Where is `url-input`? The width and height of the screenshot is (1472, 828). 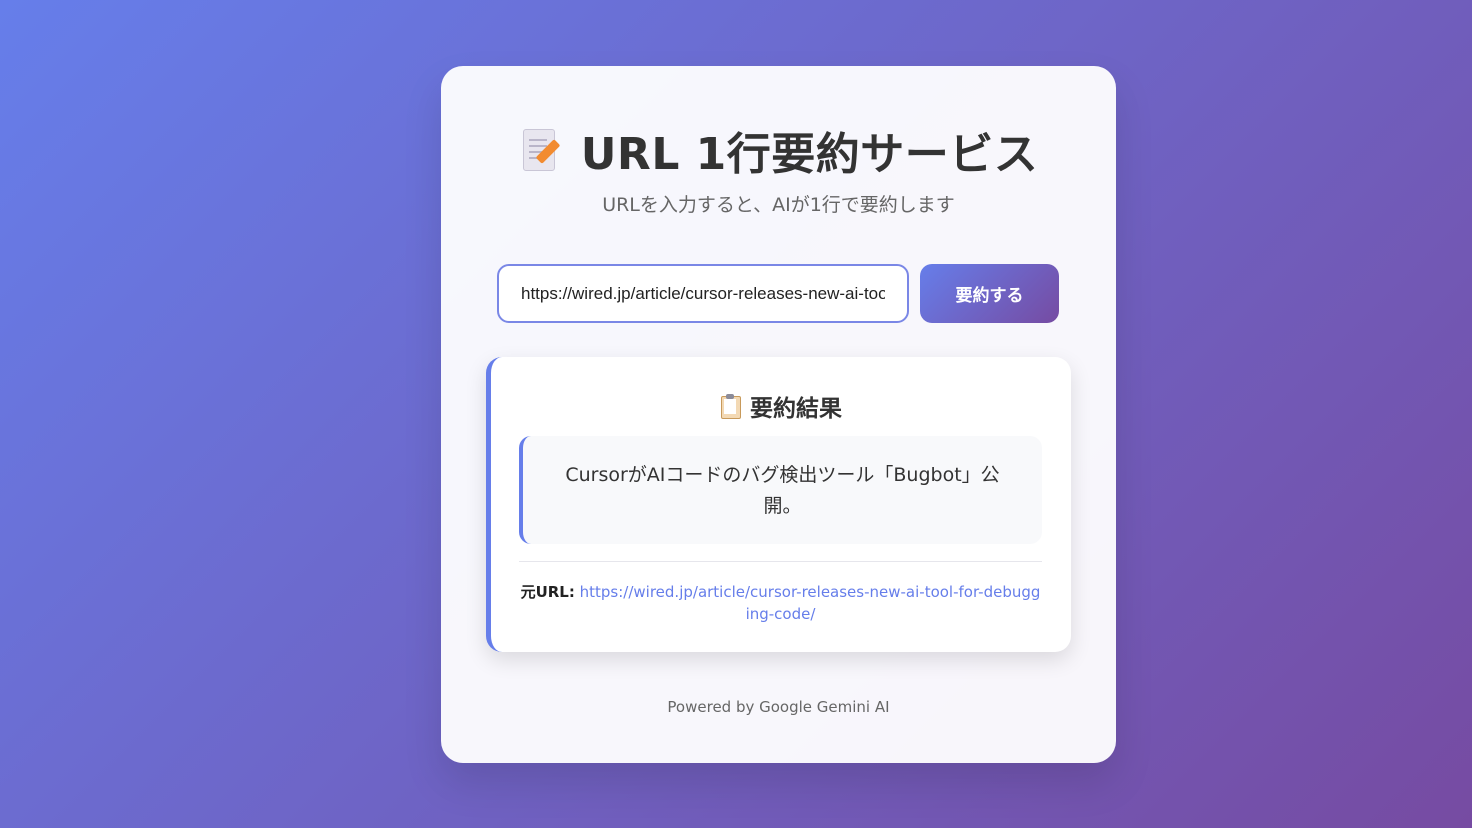
url-input is located at coordinates (703, 293).